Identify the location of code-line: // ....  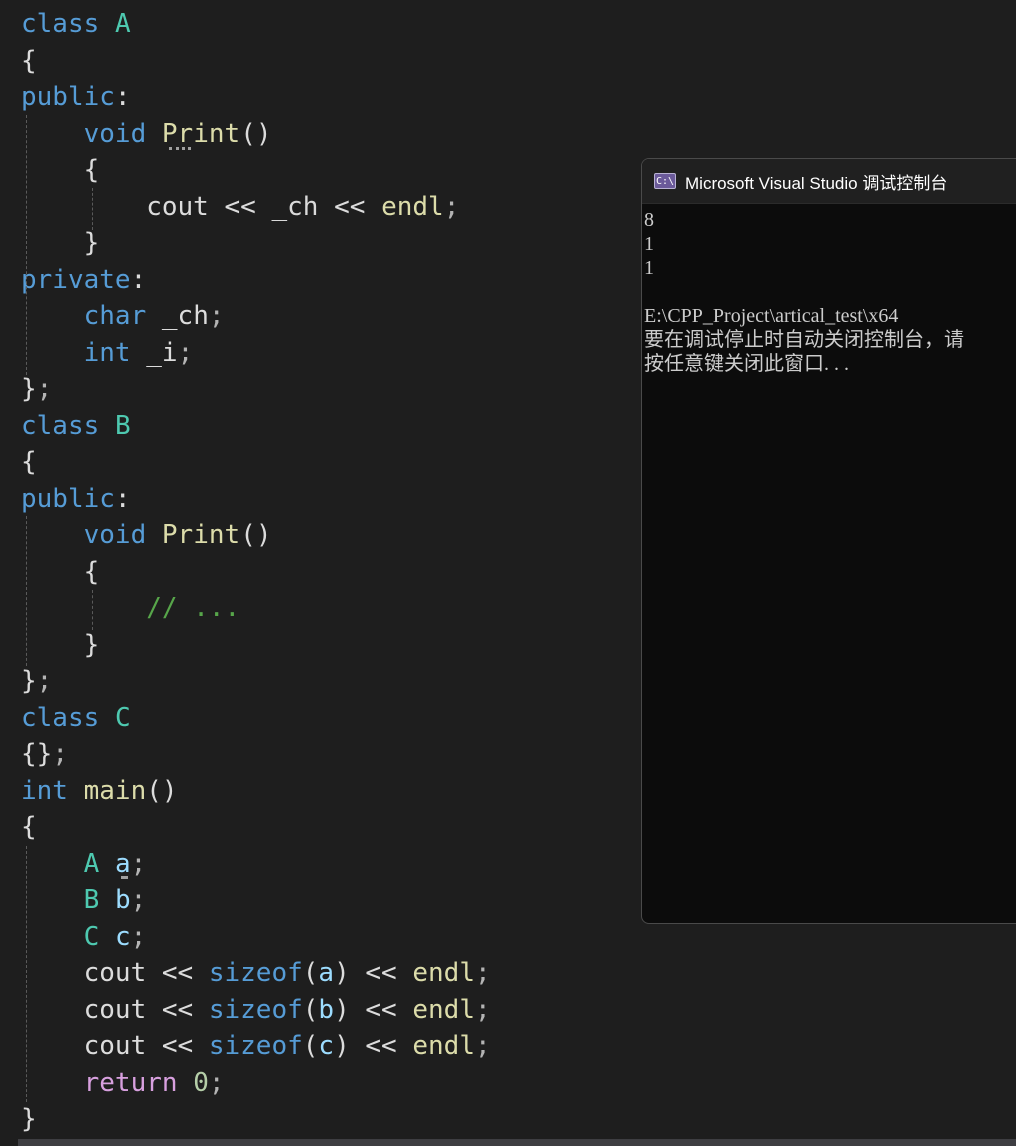
(130, 608).